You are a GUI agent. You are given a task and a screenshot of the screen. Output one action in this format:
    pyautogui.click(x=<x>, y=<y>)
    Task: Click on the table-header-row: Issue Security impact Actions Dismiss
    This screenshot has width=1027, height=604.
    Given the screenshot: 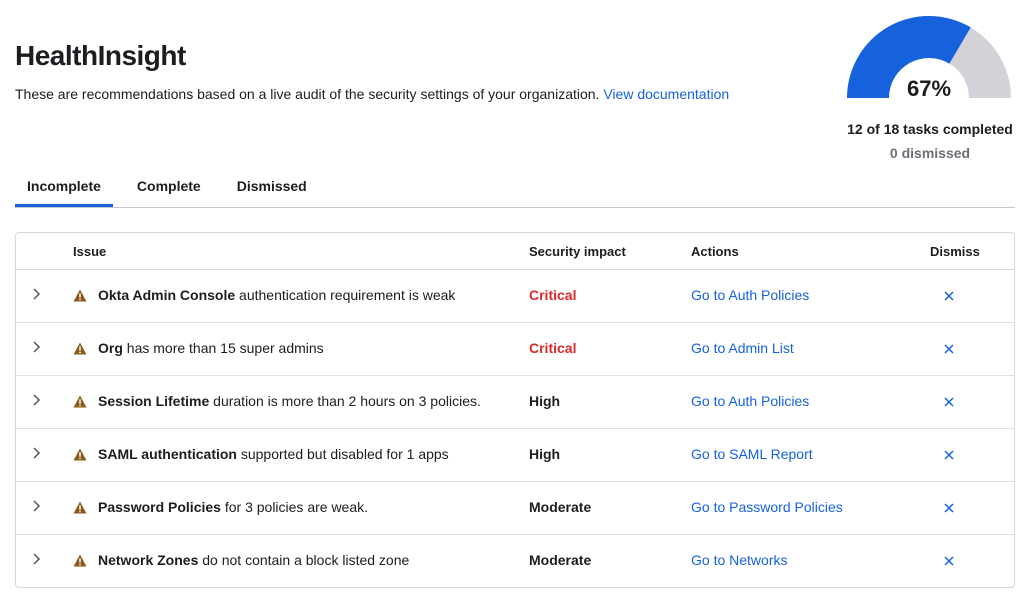 What is the action you would take?
    pyautogui.click(x=515, y=251)
    